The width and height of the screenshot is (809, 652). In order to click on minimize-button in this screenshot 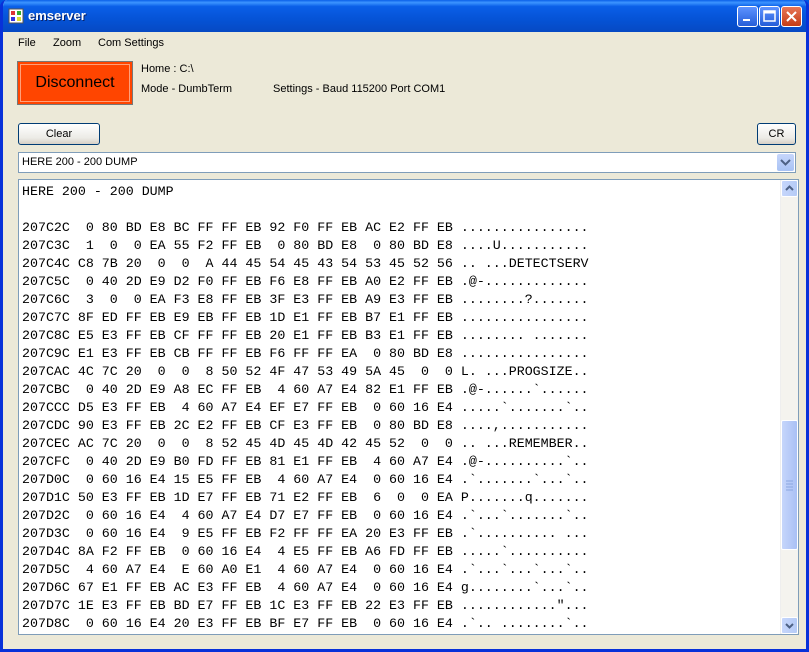, I will do `click(747, 16)`.